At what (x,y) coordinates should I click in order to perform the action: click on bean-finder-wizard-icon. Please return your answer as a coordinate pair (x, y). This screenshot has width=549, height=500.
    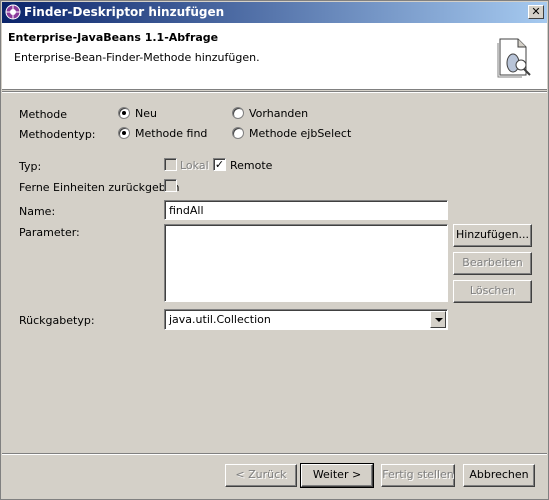
    Looking at the image, I should click on (514, 58).